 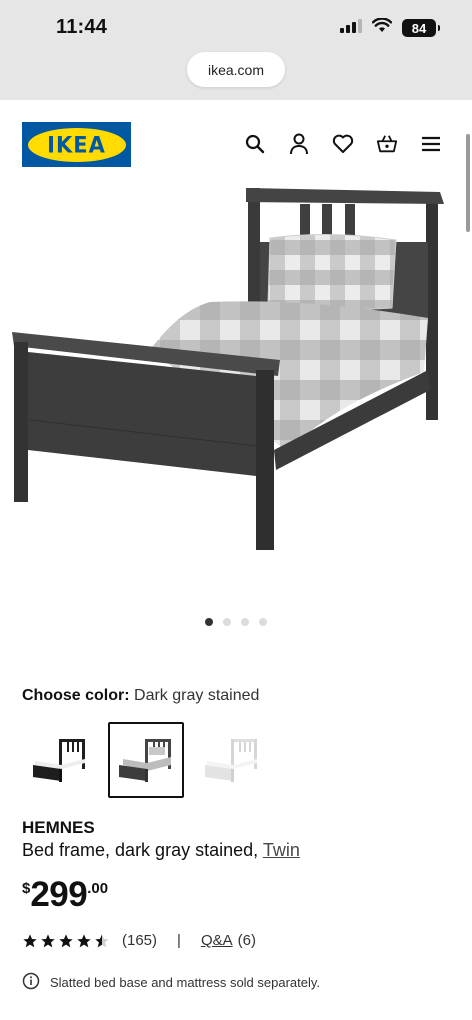 I want to click on product-price: $ 299 .00, so click(x=65, y=895).